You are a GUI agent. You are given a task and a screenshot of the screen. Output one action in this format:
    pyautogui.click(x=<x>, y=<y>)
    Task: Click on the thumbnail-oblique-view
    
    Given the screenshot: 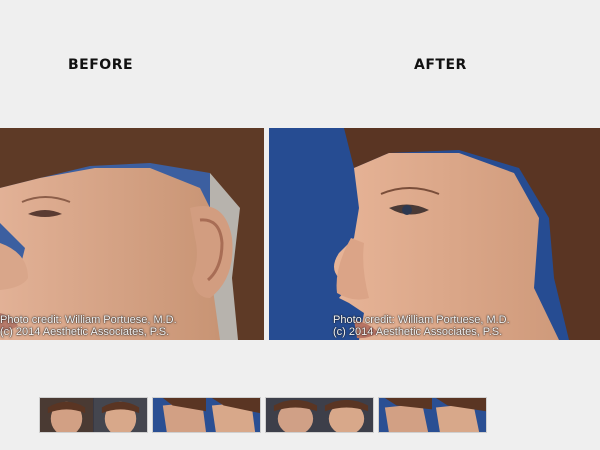 What is the action you would take?
    pyautogui.click(x=432, y=415)
    